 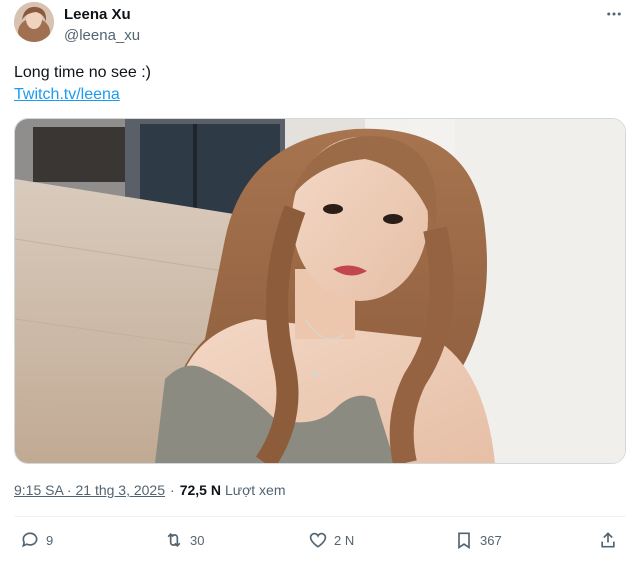 I want to click on heart-icon, so click(x=318, y=540).